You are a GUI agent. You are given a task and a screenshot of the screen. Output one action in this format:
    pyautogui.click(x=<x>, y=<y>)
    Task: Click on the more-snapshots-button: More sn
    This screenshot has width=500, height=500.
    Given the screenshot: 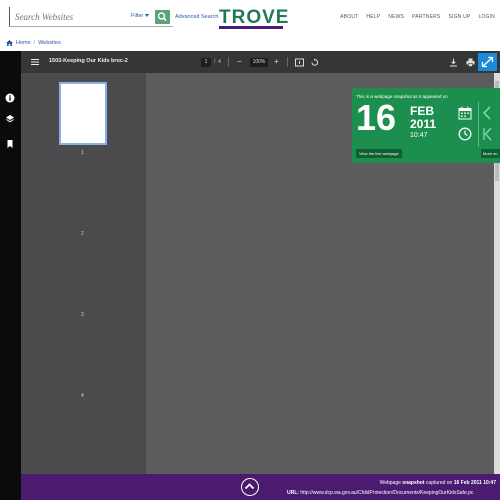 What is the action you would take?
    pyautogui.click(x=490, y=153)
    